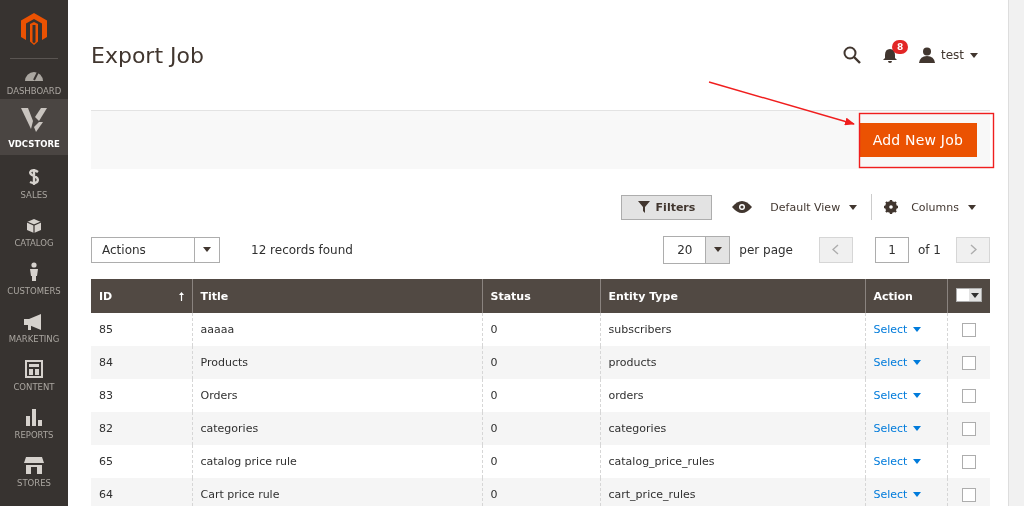  Describe the element at coordinates (106, 362) in the screenshot. I see `table-cell: 84` at that location.